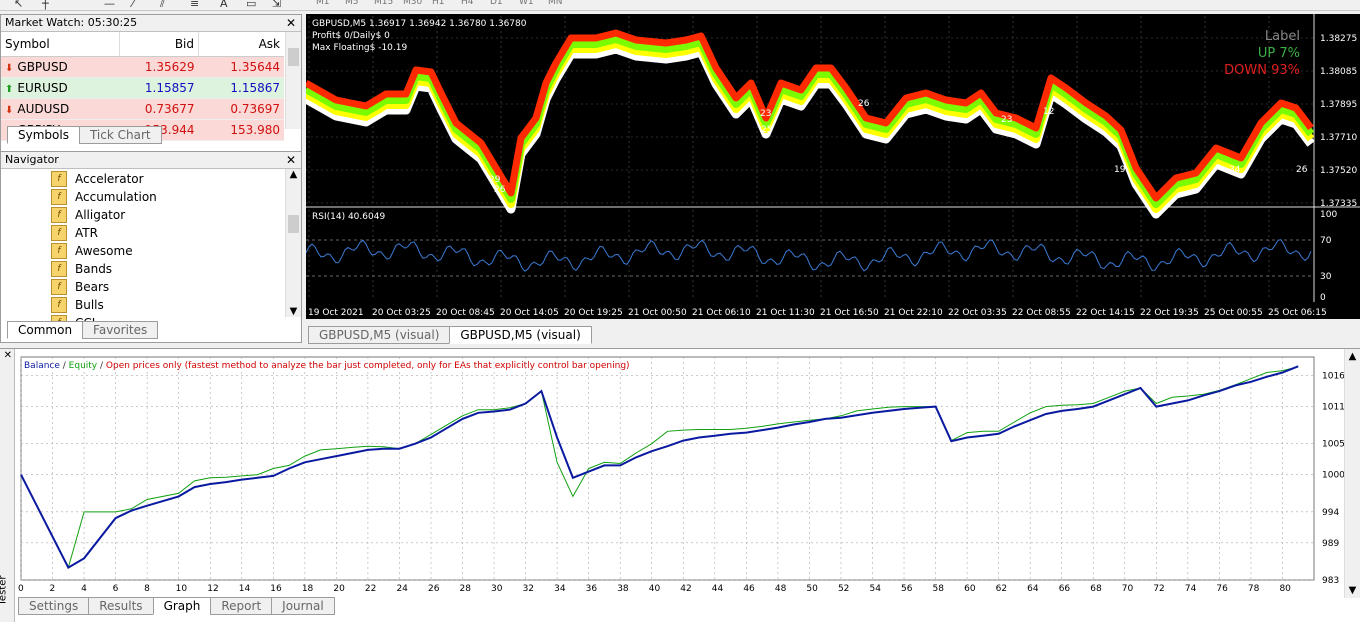 The width and height of the screenshot is (1360, 622). Describe the element at coordinates (60, 44) in the screenshot. I see `col-symbol: Symbol` at that location.